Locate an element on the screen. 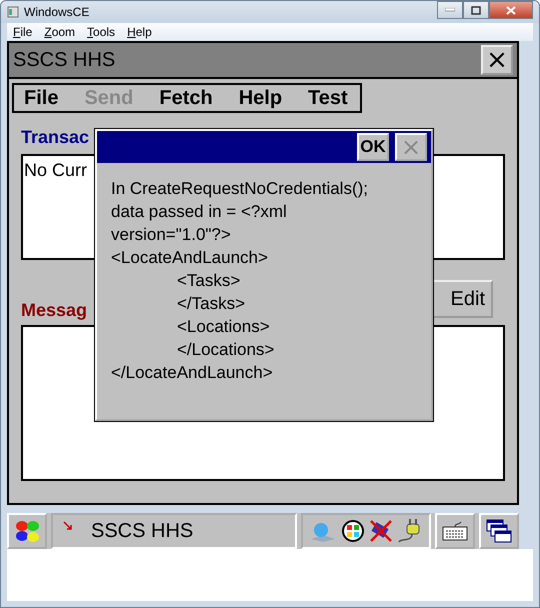 The width and height of the screenshot is (540, 608). transaction-label: Transac is located at coordinates (55, 137).